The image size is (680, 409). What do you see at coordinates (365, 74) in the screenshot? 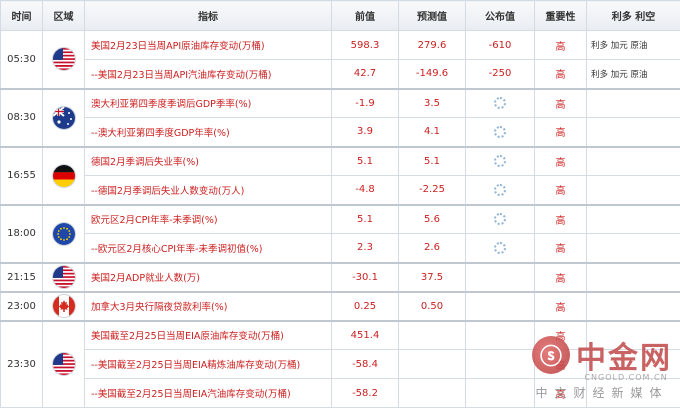
I see `event-previous: 42.7` at bounding box center [365, 74].